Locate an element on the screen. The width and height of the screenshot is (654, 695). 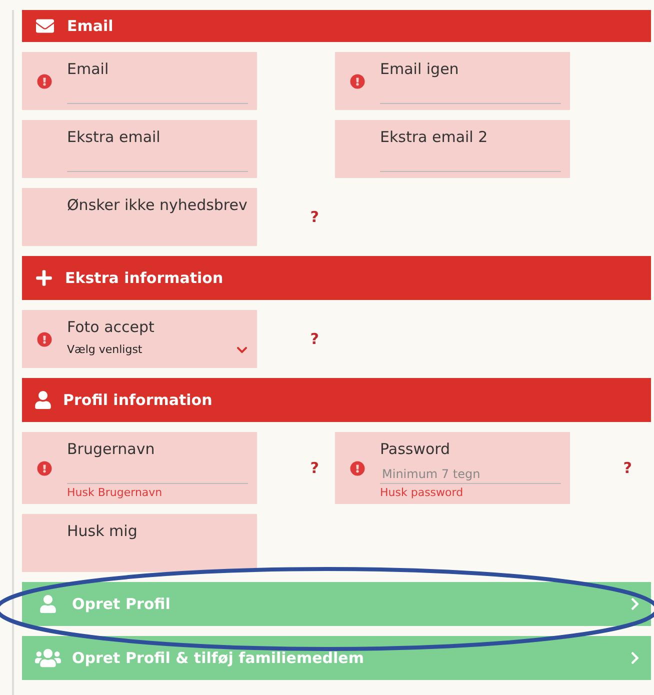
form-field: Email igen is located at coordinates (452, 81).